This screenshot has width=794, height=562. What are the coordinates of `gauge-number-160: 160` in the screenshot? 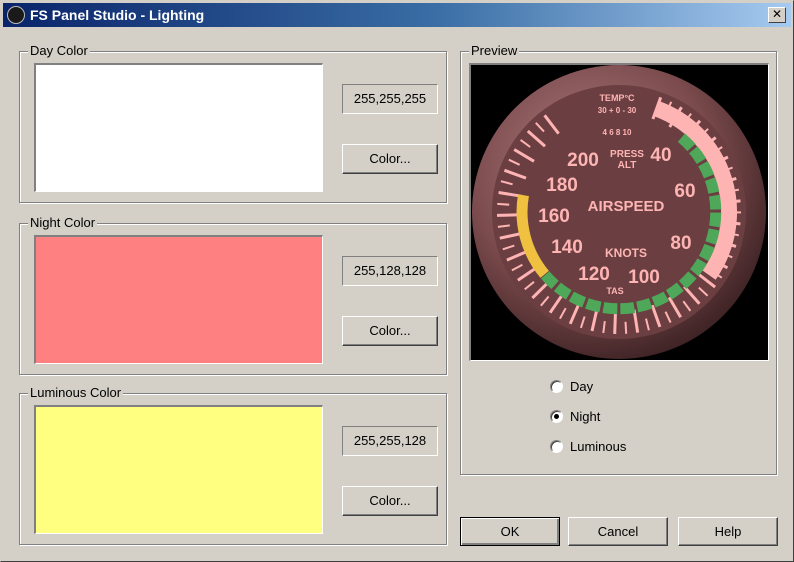 It's located at (554, 216).